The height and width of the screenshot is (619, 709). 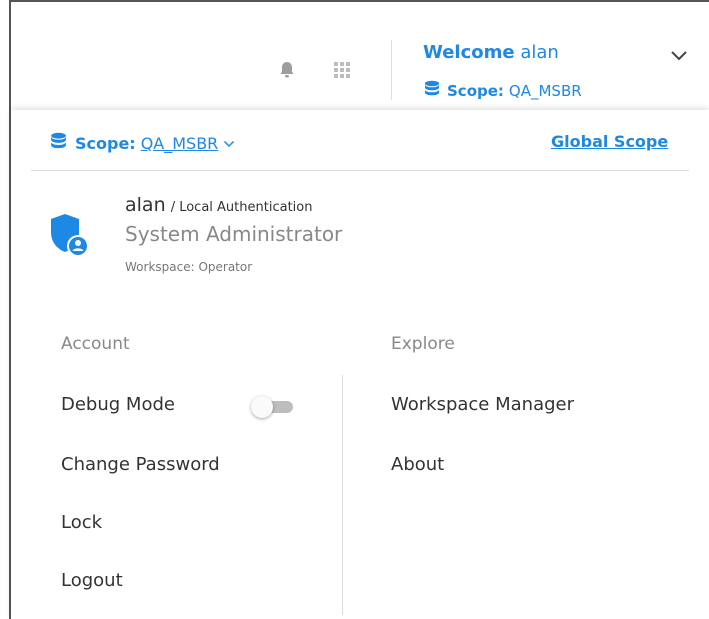 I want to click on global-scope-link: Global Scope, so click(x=609, y=141).